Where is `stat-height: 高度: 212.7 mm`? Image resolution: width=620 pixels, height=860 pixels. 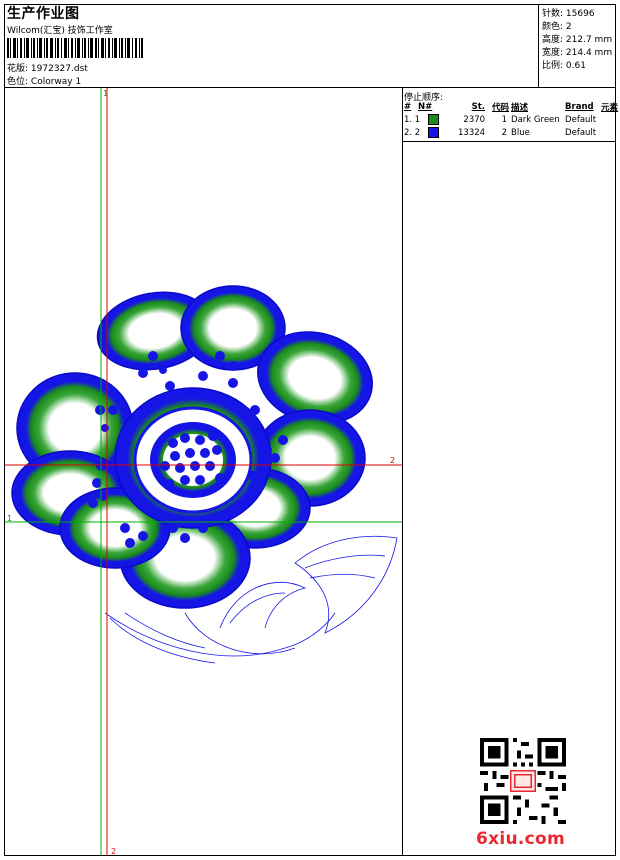
stat-height: 高度: 212.7 mm is located at coordinates (577, 40).